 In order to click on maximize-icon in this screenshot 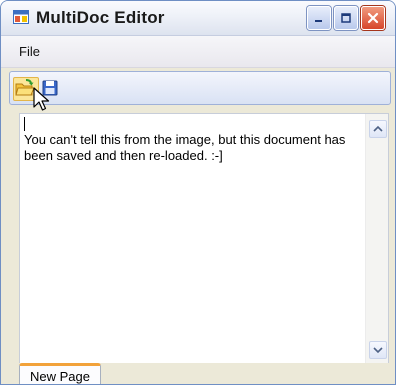, I will do `click(346, 18)`.